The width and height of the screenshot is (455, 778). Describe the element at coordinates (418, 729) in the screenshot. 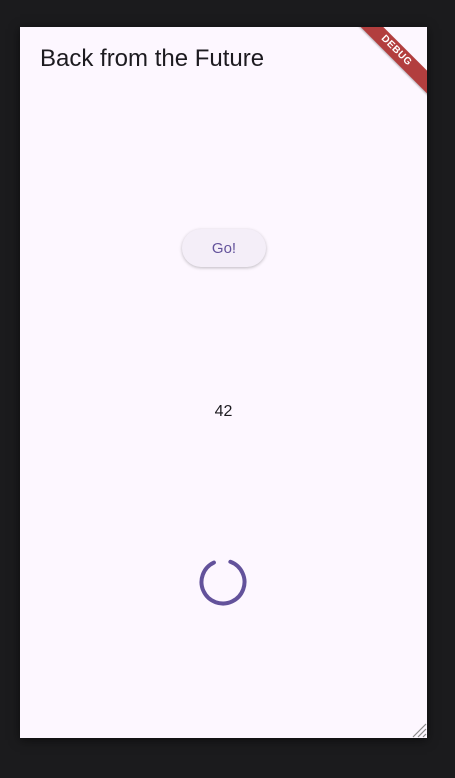

I see `resize-grip-icon` at that location.